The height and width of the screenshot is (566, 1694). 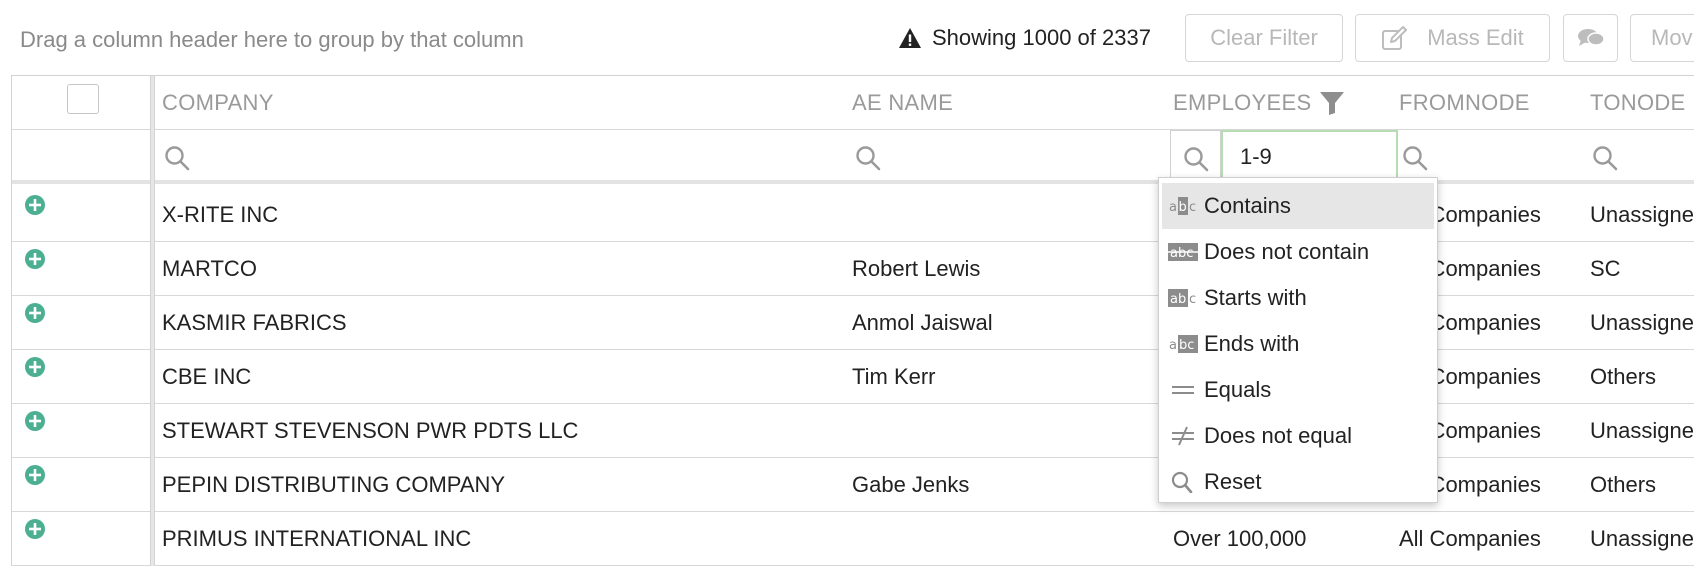 What do you see at coordinates (1332, 103) in the screenshot?
I see `filter-funnel-icon` at bounding box center [1332, 103].